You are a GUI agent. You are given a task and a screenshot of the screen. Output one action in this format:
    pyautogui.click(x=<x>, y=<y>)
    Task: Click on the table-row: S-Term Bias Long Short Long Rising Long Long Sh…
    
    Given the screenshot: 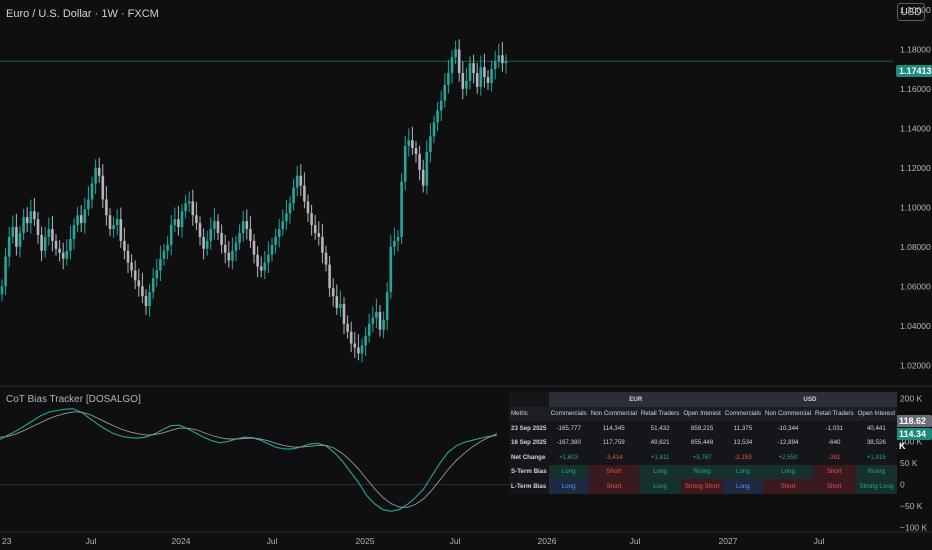 What is the action you would take?
    pyautogui.click(x=703, y=471)
    